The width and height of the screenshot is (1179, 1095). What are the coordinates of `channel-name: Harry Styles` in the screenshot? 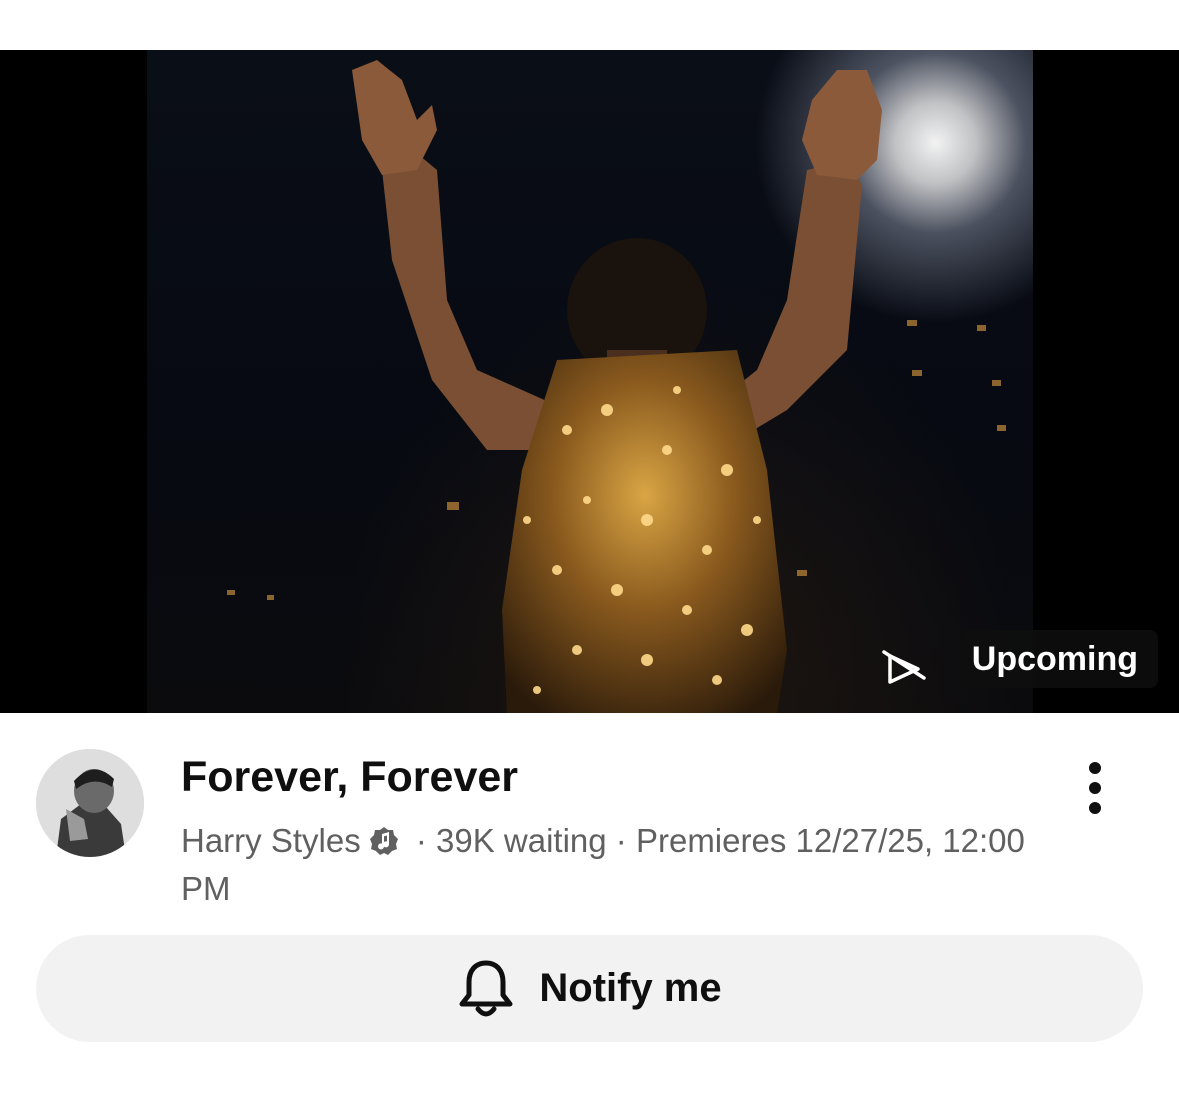 It's located at (271, 840).